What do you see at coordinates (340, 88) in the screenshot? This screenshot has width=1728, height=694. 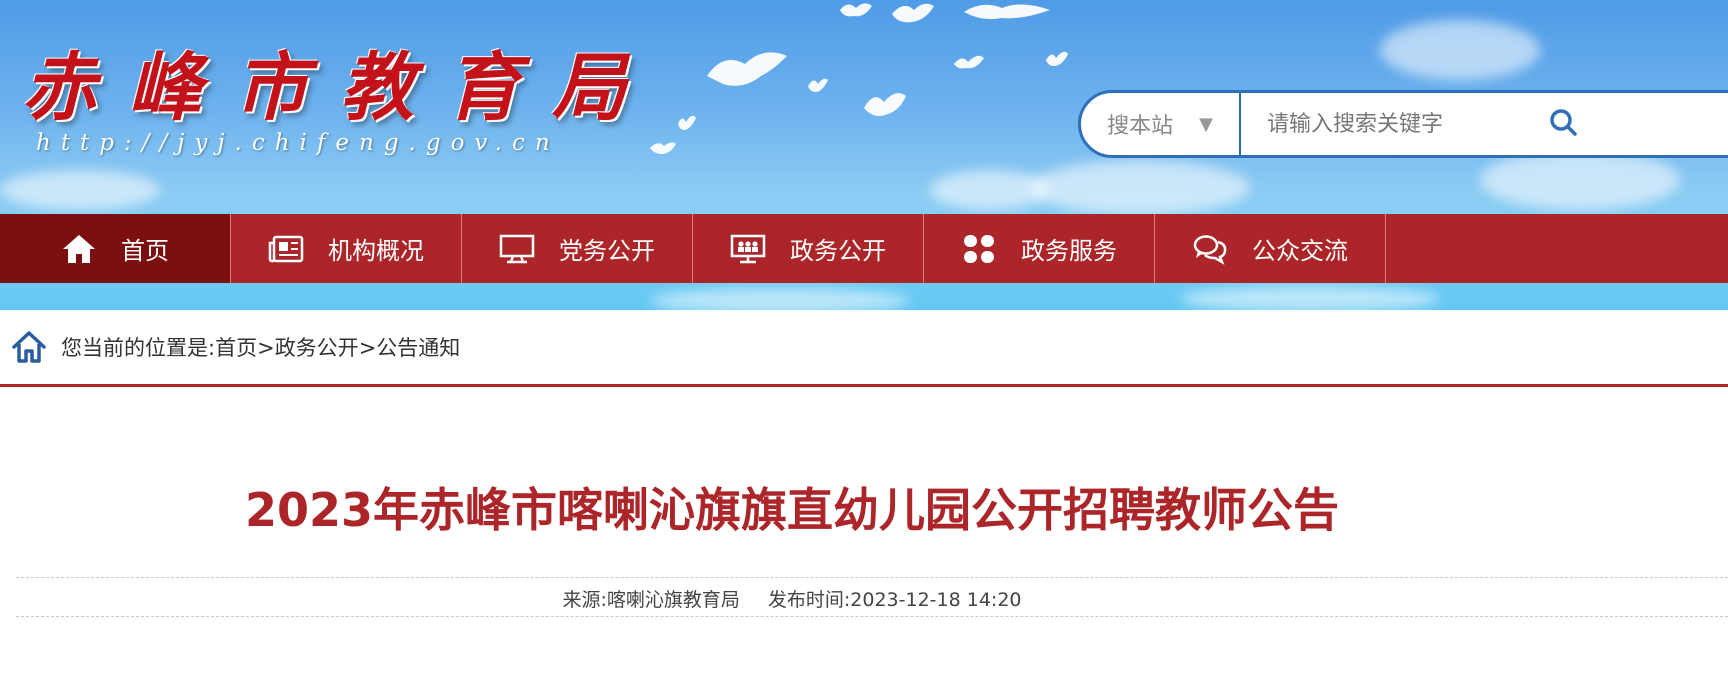 I see `logo-title: 赤峰市教育局` at bounding box center [340, 88].